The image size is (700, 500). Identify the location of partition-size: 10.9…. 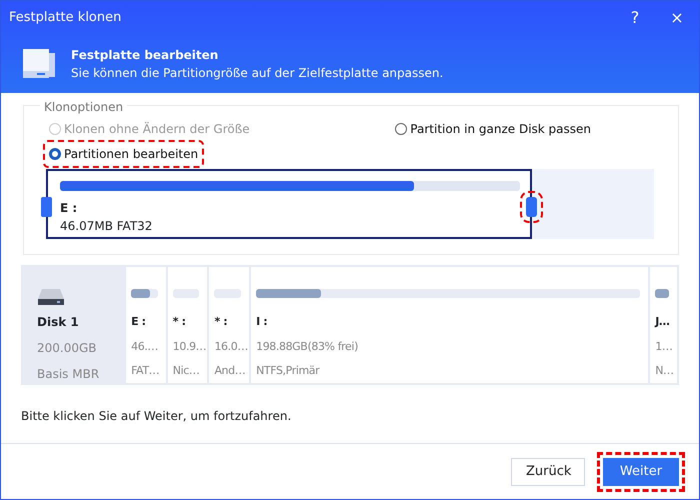
(190, 346).